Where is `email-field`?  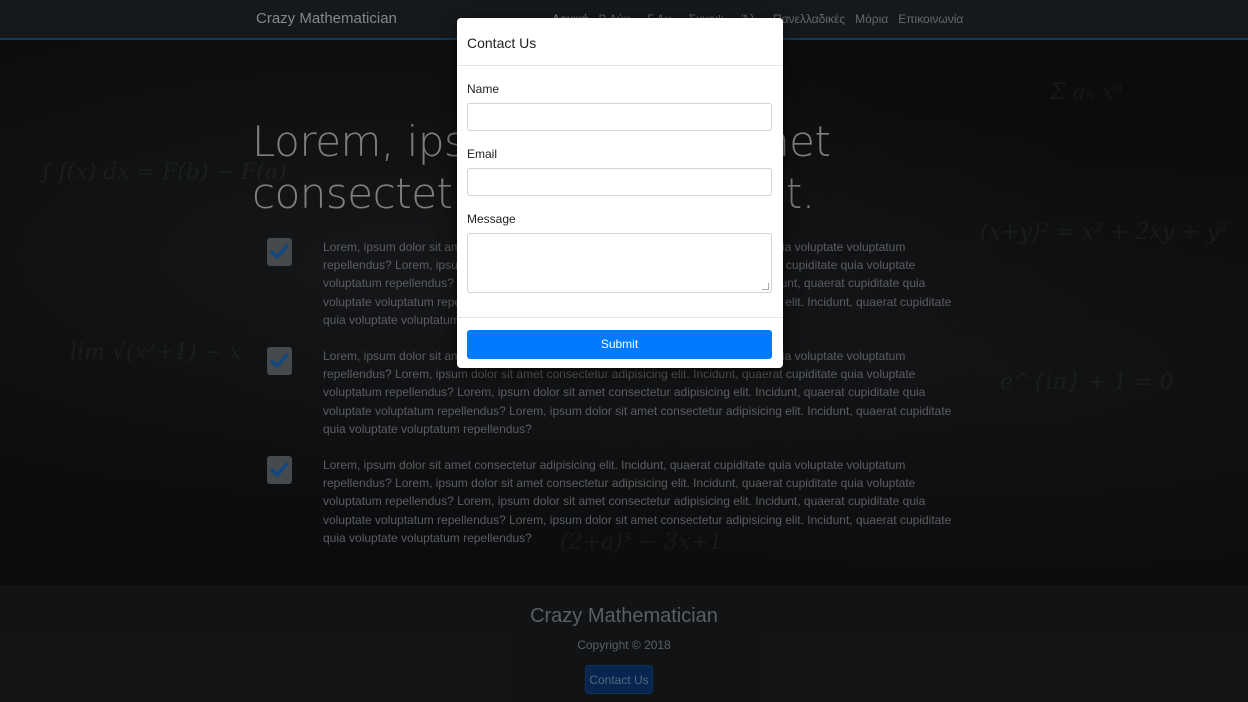 email-field is located at coordinates (619, 182).